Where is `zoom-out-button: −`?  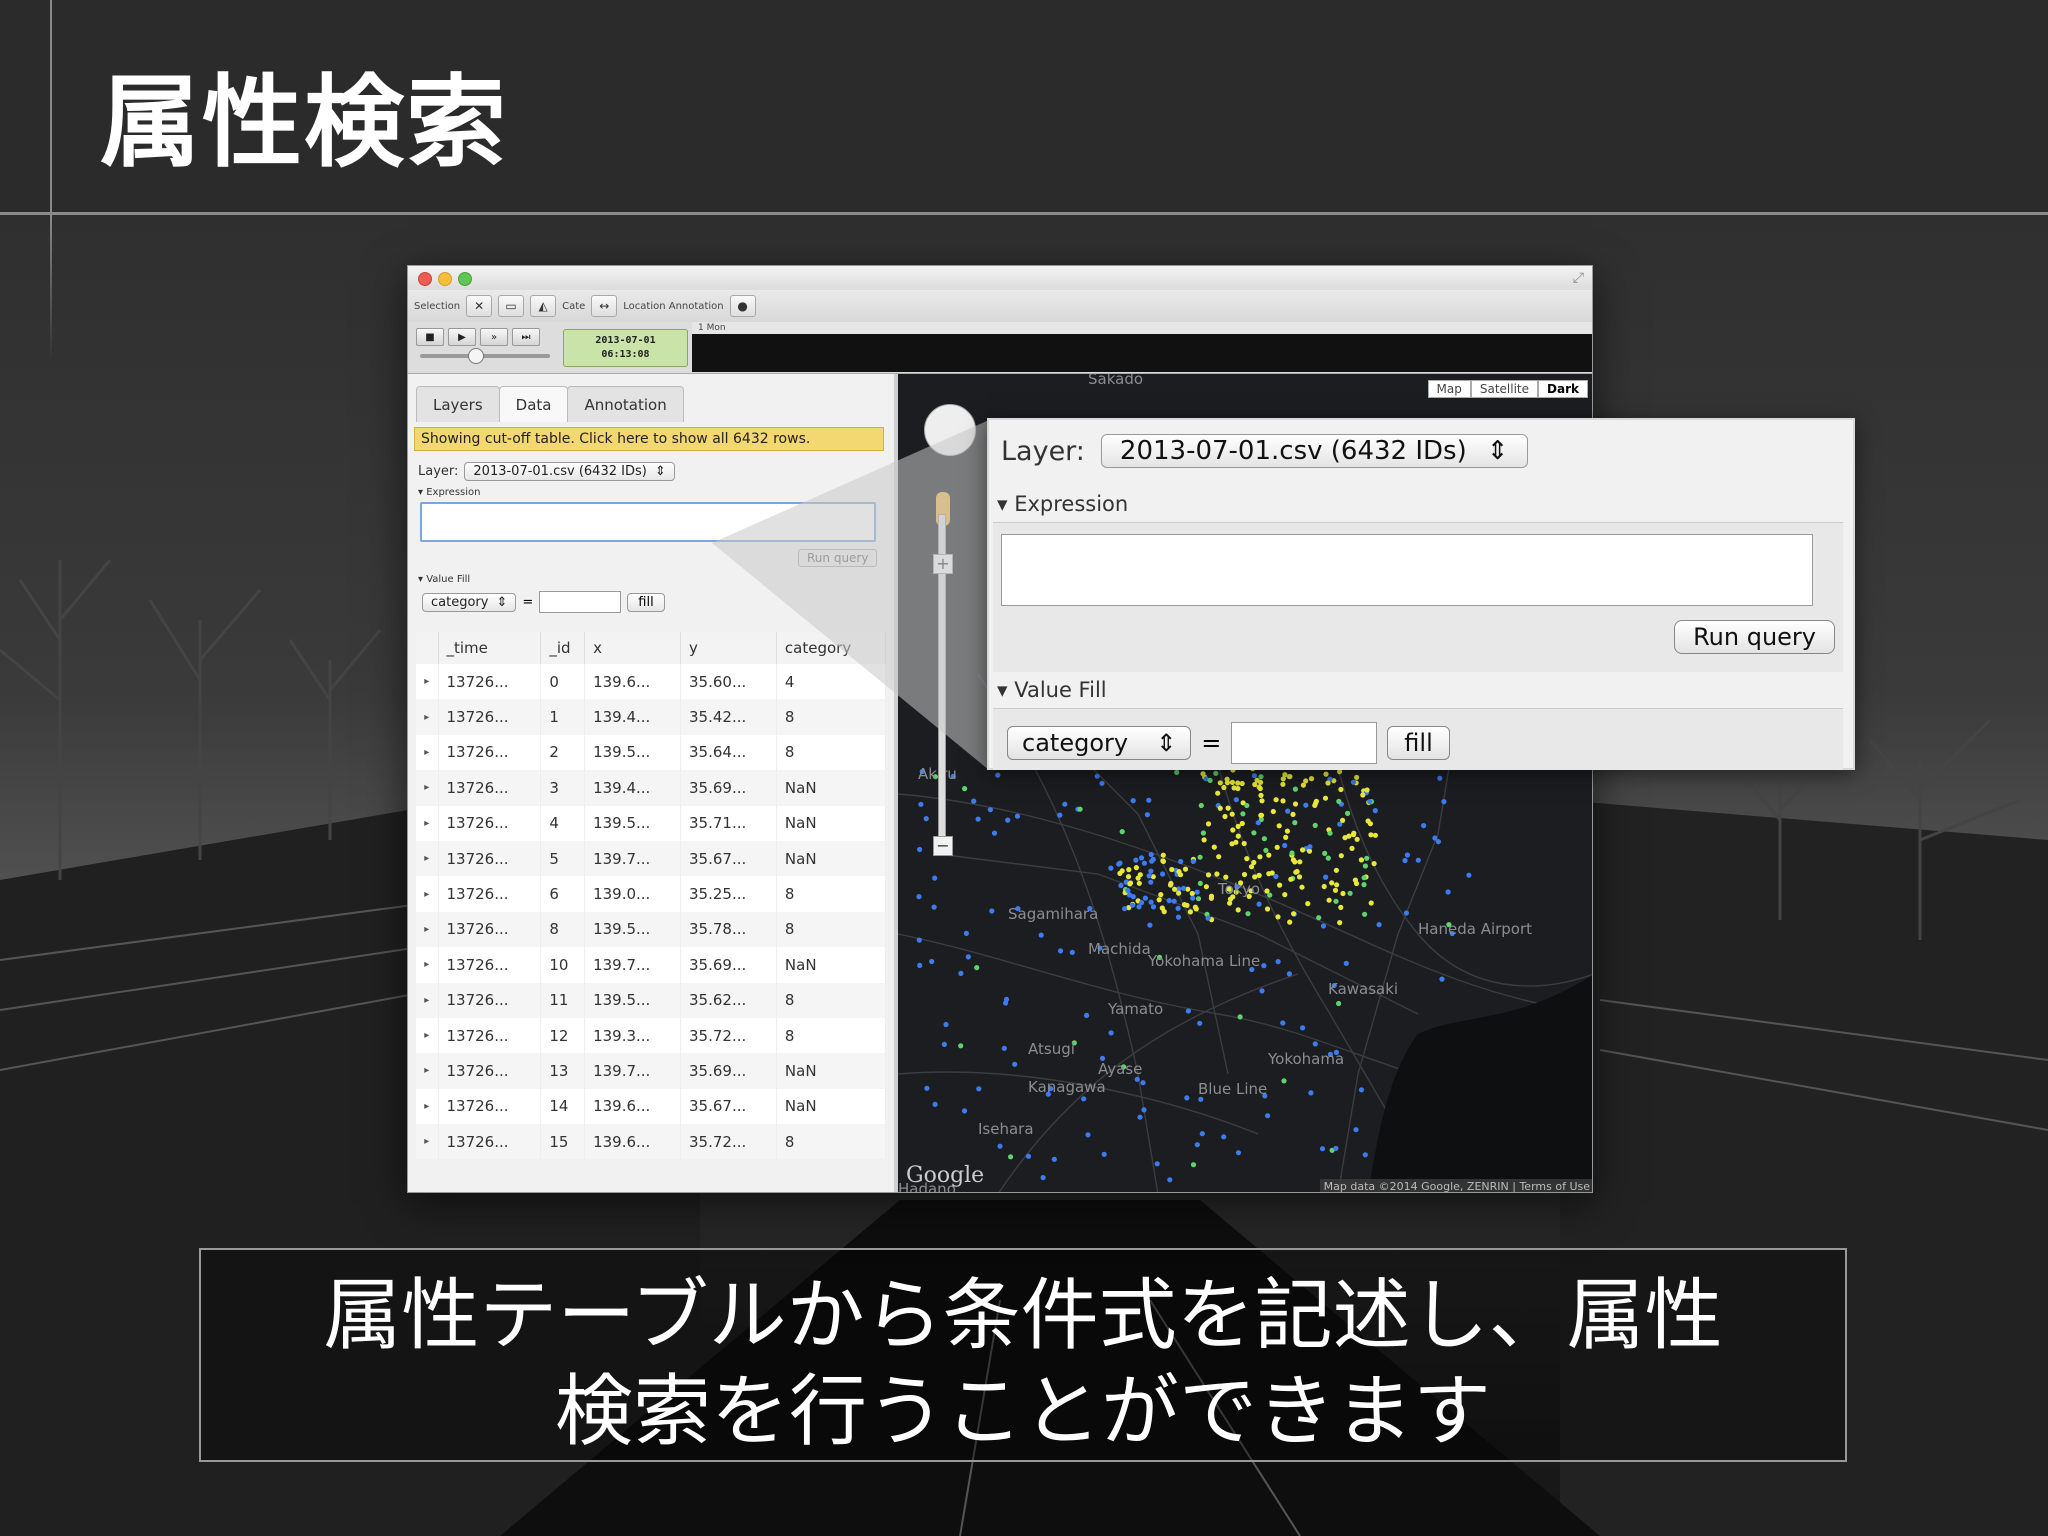 zoom-out-button: − is located at coordinates (943, 846).